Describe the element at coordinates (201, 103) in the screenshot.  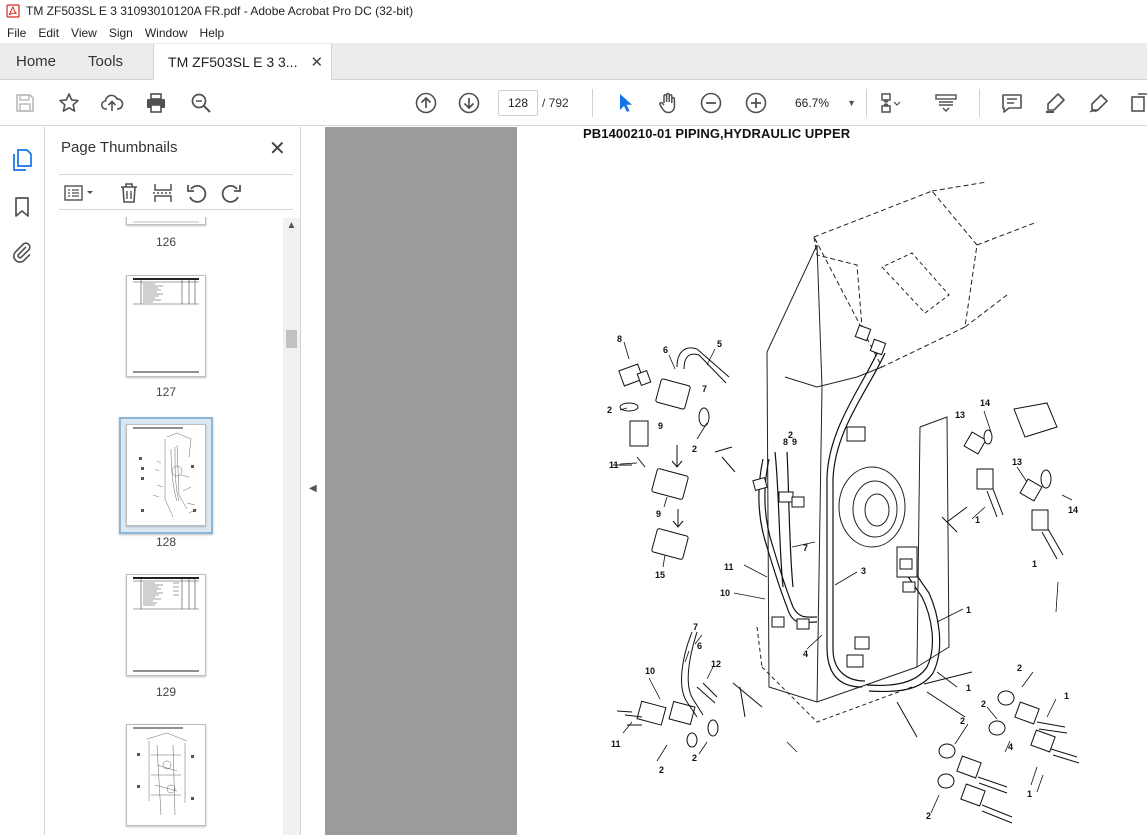
I see `zoom-search-icon` at that location.